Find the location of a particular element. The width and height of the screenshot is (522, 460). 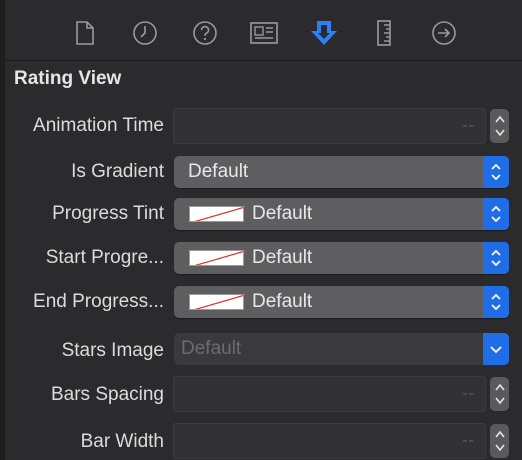

bars-spacing-field: -- is located at coordinates (329, 394).